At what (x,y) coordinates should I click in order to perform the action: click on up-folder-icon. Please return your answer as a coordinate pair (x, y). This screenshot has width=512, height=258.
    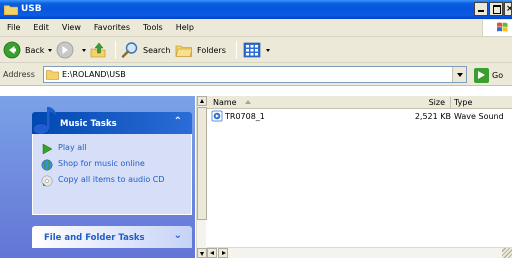
    Looking at the image, I should click on (98, 50).